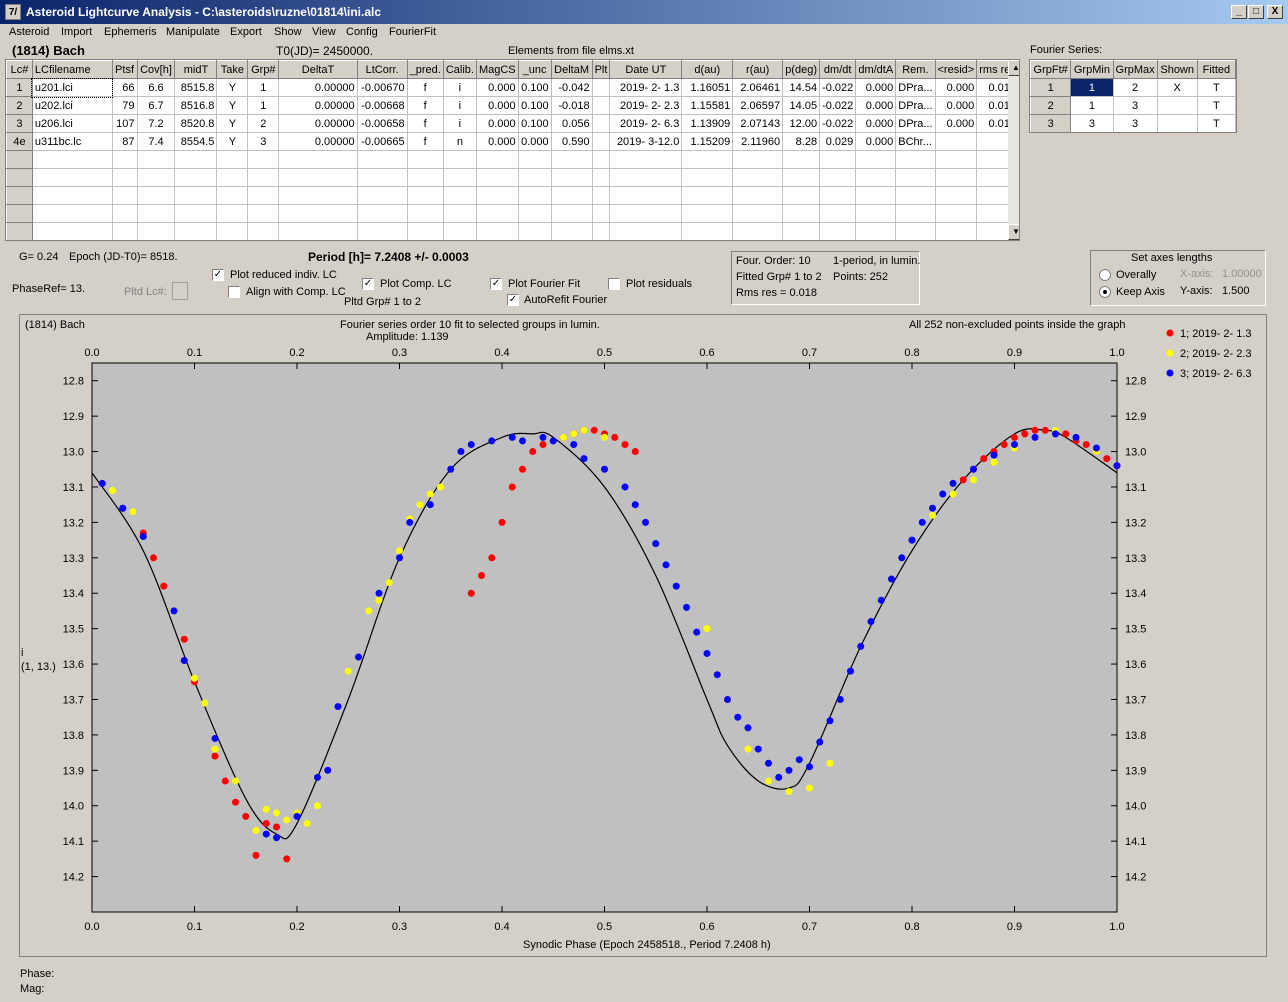 The height and width of the screenshot is (1002, 1288). Describe the element at coordinates (288, 32) in the screenshot. I see `menu-show: Show` at that location.